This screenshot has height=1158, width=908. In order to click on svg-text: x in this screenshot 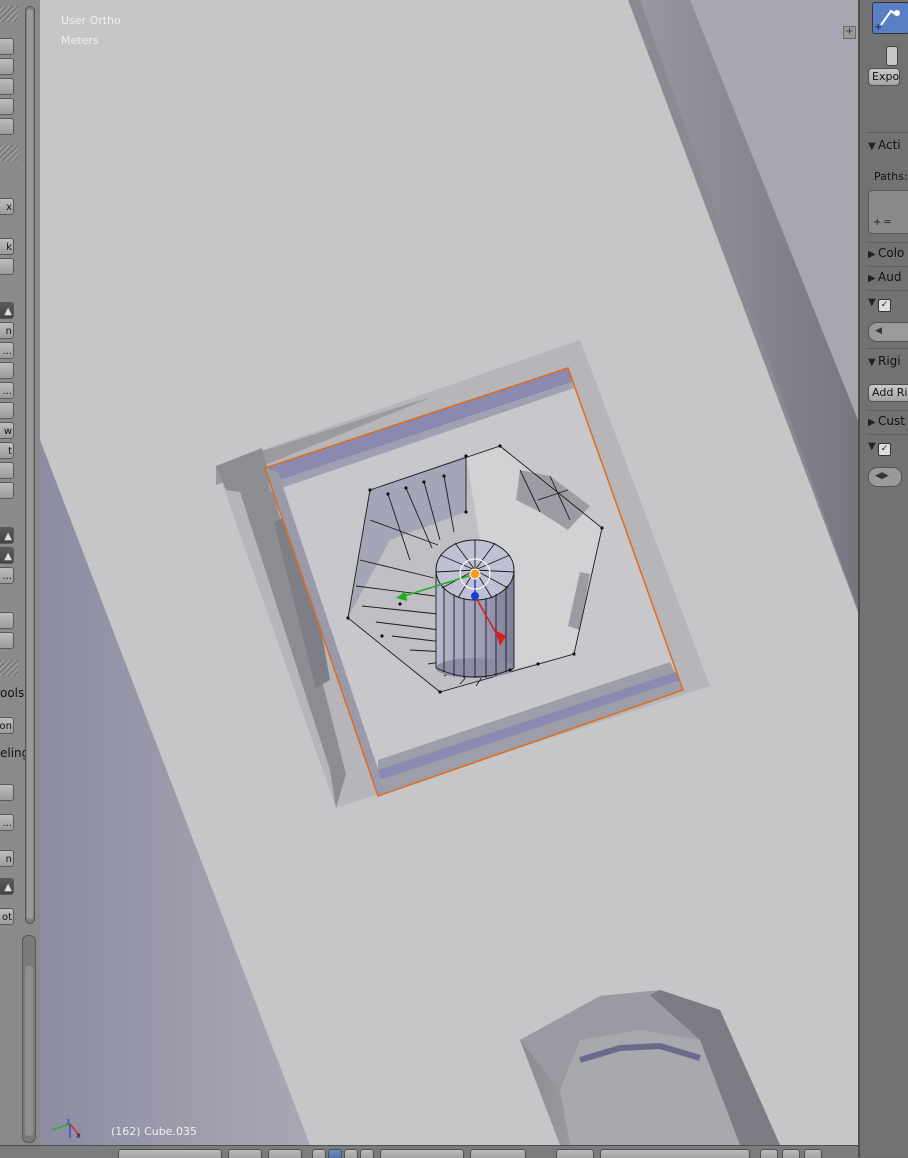, I will do `click(78, 1135)`.